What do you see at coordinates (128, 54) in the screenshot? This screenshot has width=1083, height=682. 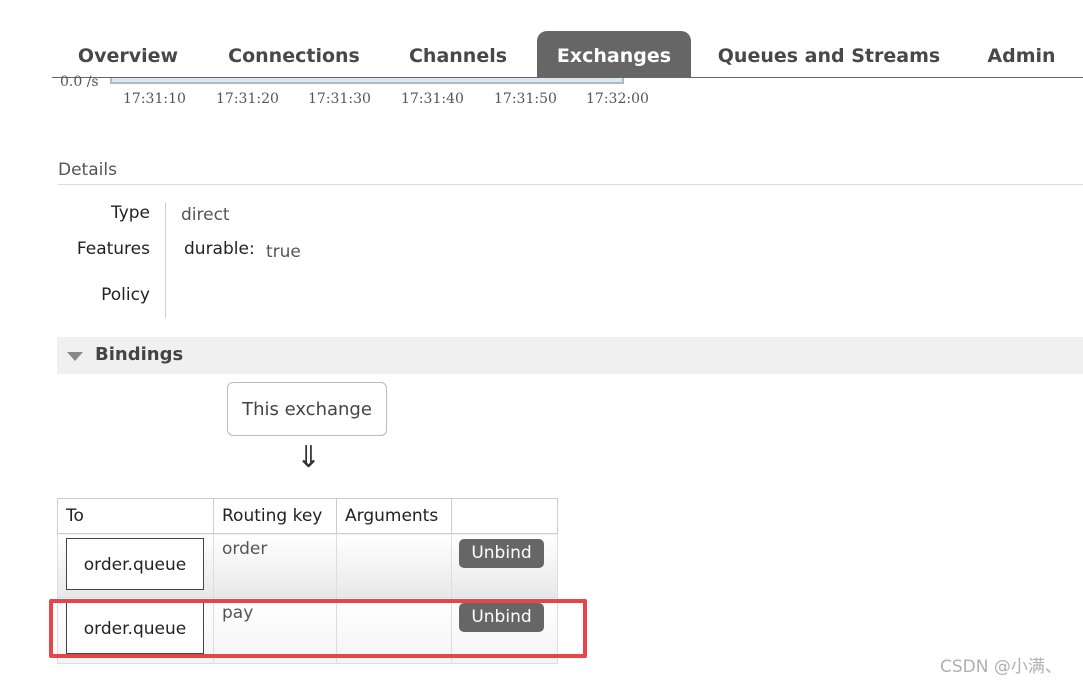 I see `tab-overview: Overview` at bounding box center [128, 54].